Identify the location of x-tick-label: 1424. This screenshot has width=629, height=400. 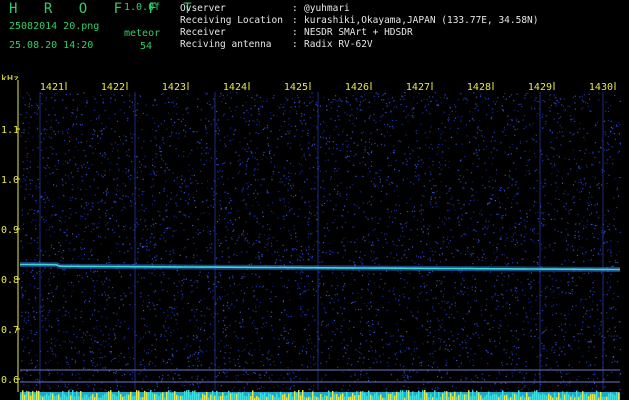
(235, 87).